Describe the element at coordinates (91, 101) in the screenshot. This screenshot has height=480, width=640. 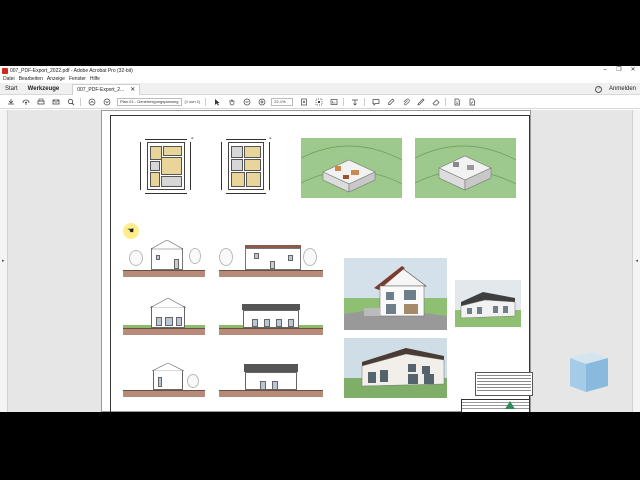
I see `previous-page-icon` at that location.